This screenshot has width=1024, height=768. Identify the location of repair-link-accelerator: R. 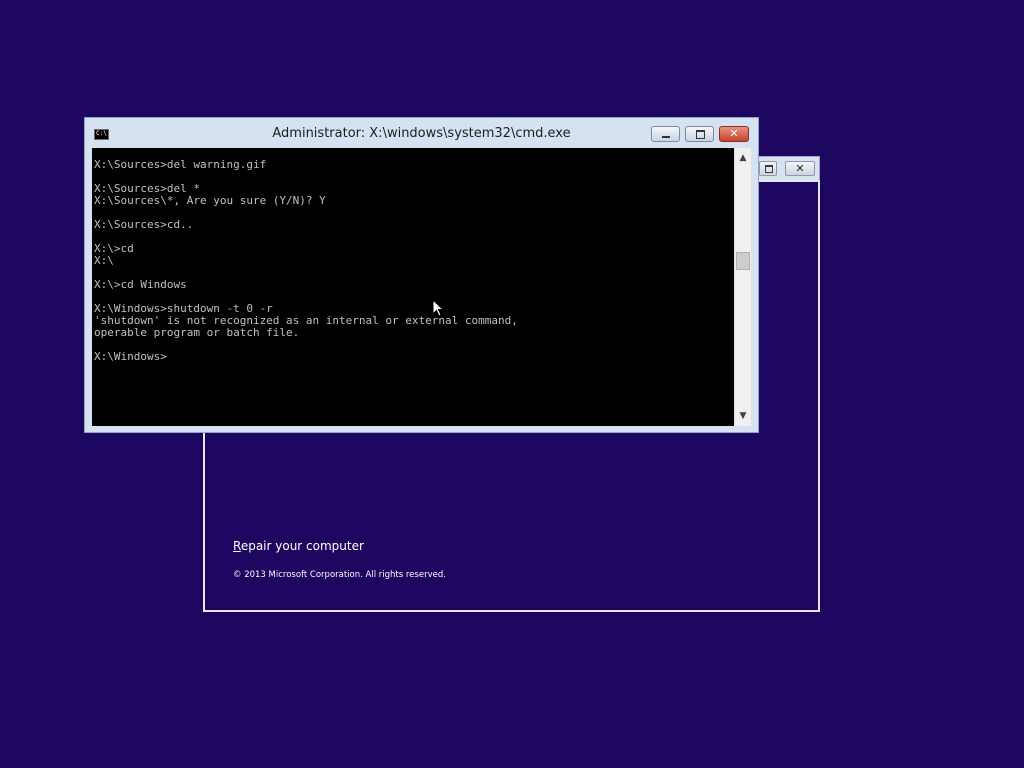
(237, 546).